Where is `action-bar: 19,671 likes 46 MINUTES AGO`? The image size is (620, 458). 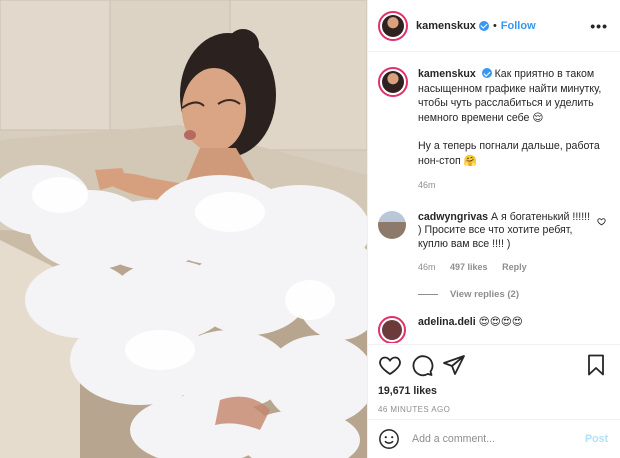
action-bar: 19,671 likes 46 MINUTES AGO is located at coordinates (494, 379).